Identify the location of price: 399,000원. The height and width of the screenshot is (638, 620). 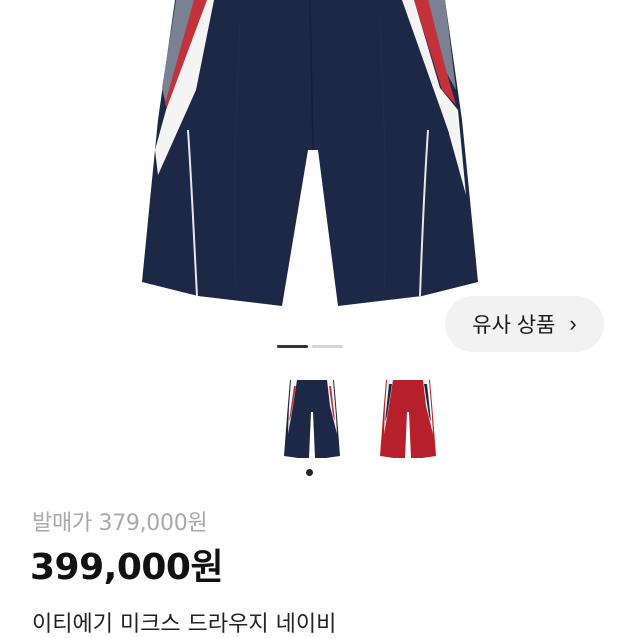
(127, 567).